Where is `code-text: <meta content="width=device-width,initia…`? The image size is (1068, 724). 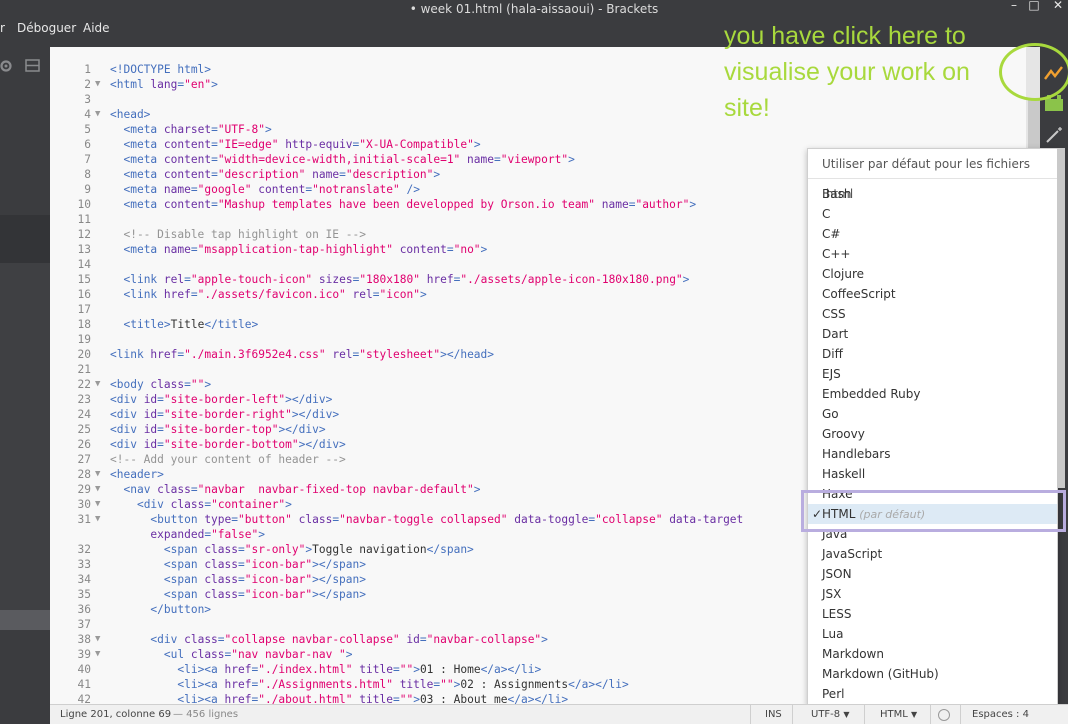
code-text: <meta content="width=device-width,initia… is located at coordinates (342, 159).